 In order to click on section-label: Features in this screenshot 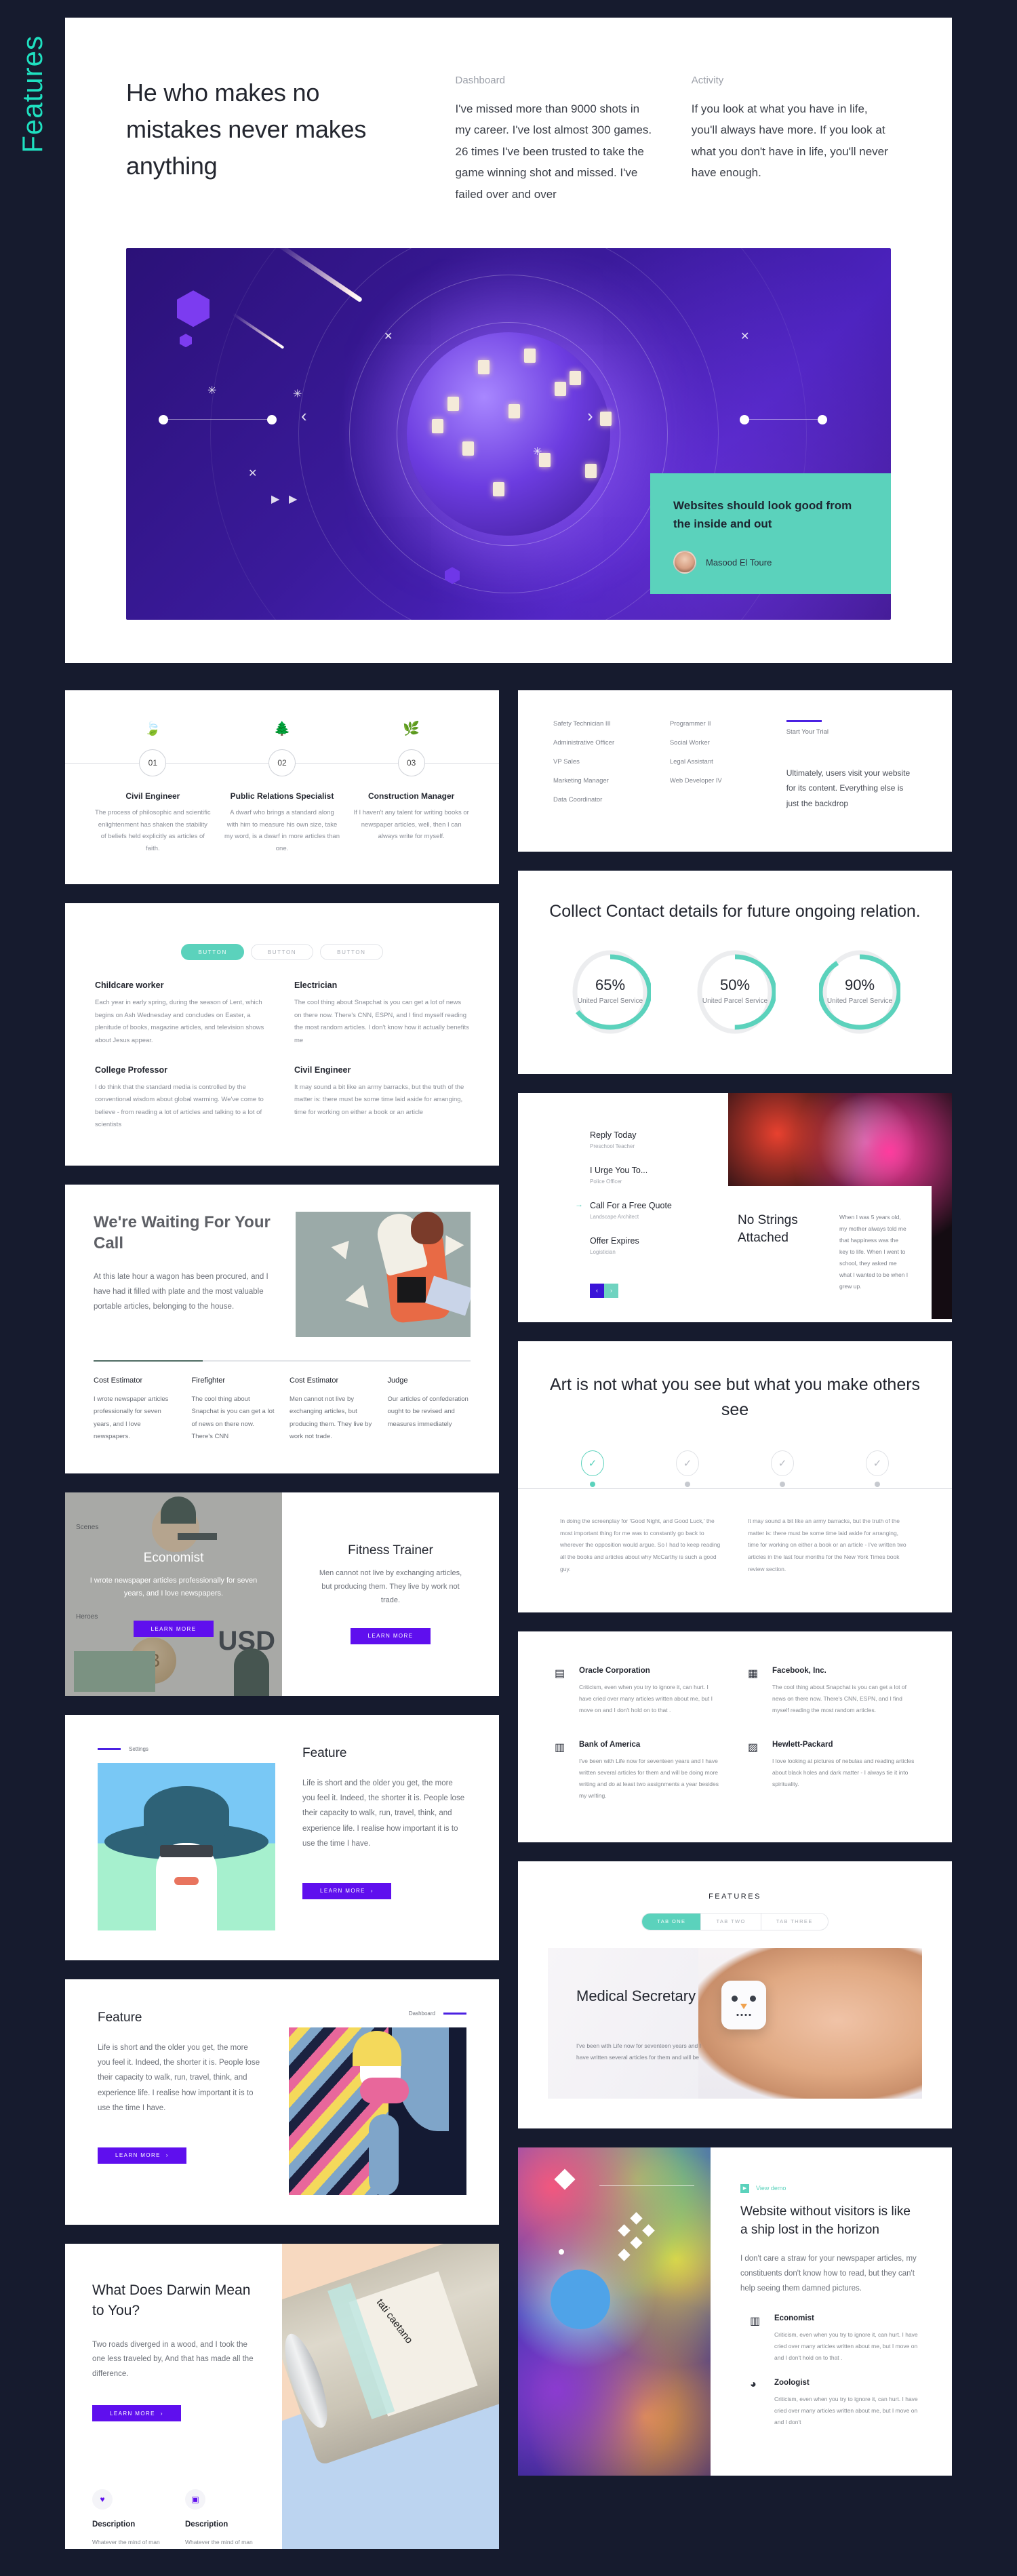, I will do `click(32, 137)`.